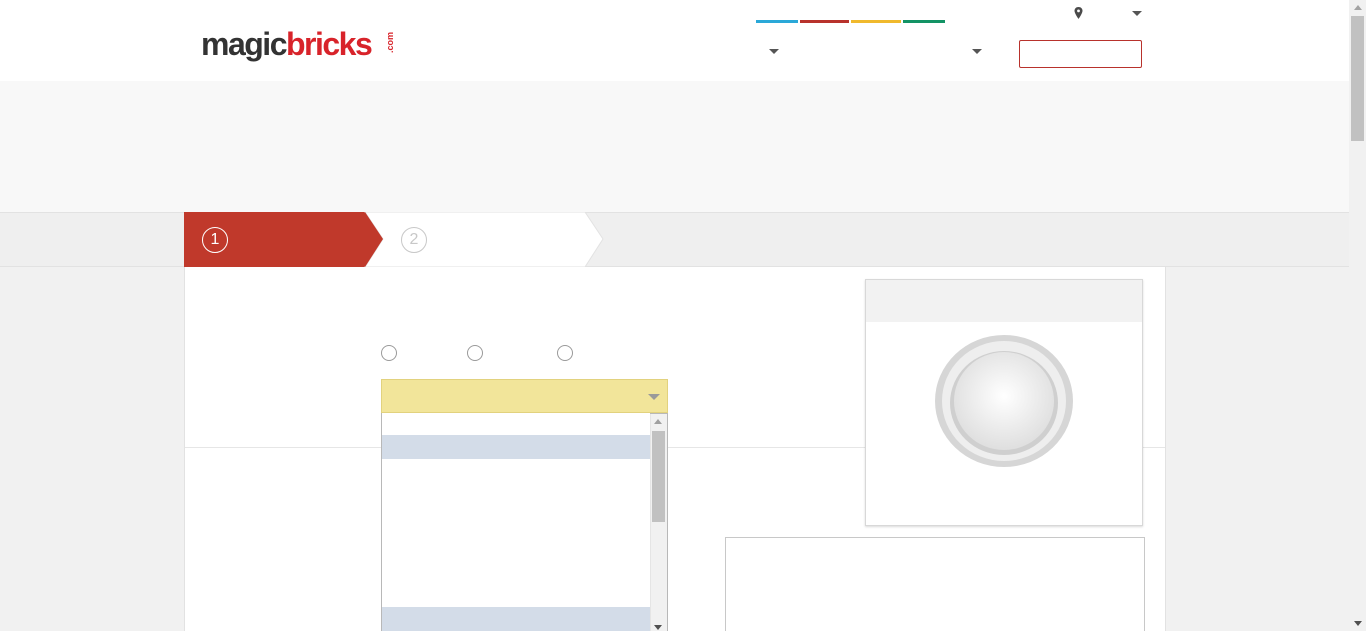 The height and width of the screenshot is (631, 1366). I want to click on list-item, so click(516, 424).